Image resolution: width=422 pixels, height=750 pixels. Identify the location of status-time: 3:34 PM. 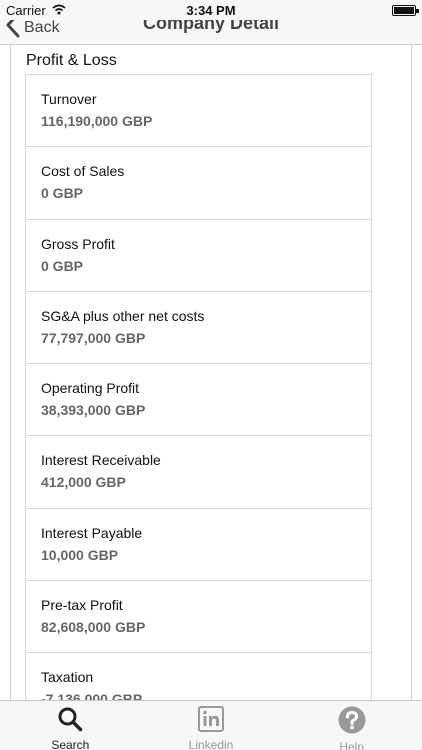
(211, 10).